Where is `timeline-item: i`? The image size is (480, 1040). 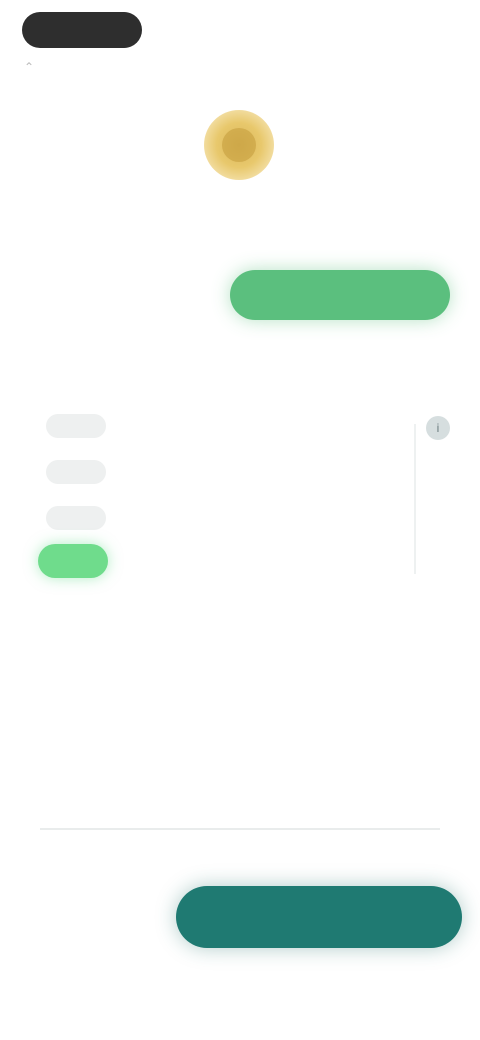 timeline-item: i is located at coordinates (244, 430).